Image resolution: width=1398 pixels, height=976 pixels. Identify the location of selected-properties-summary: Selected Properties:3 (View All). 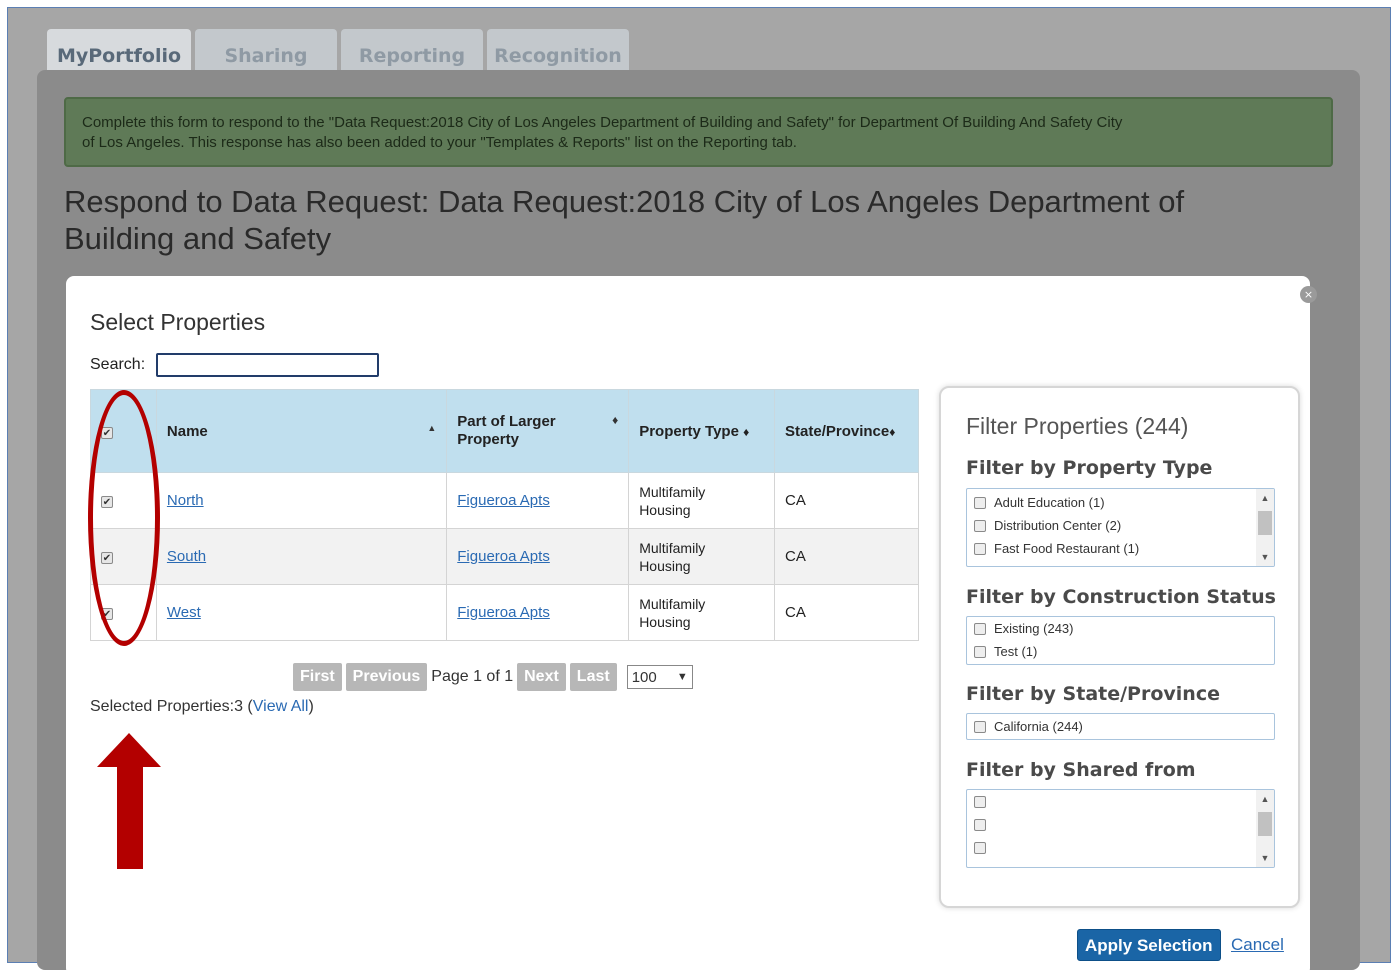
(202, 707).